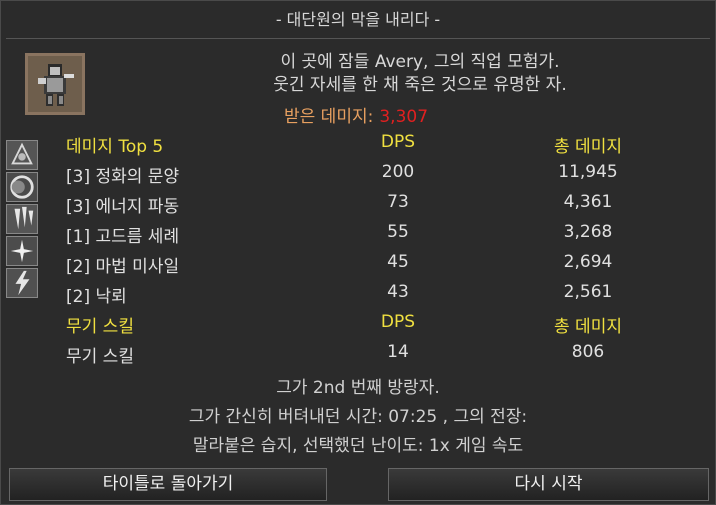 Image resolution: width=716 pixels, height=505 pixels. I want to click on battlefield-difficulty: 말라붙은 습지, 선택했던 난이도: 1x 게임 속도, so click(358, 446).